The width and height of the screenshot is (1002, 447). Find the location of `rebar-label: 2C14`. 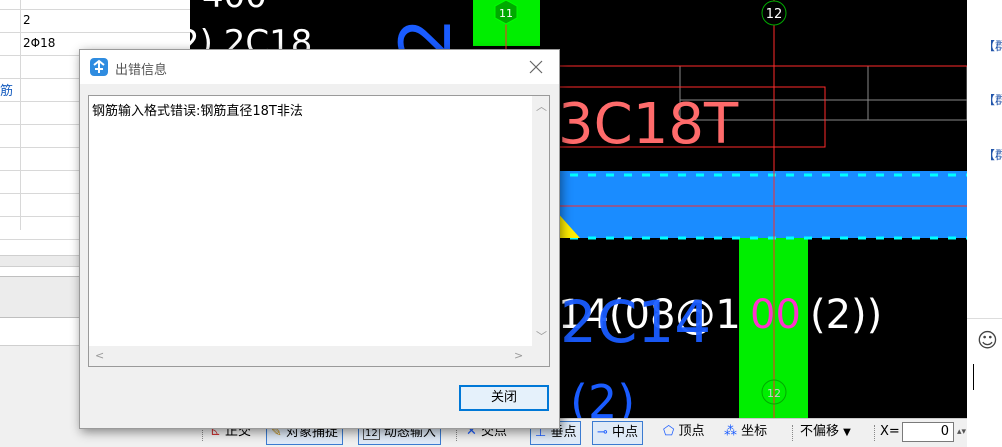

rebar-label: 2C14 is located at coordinates (635, 322).